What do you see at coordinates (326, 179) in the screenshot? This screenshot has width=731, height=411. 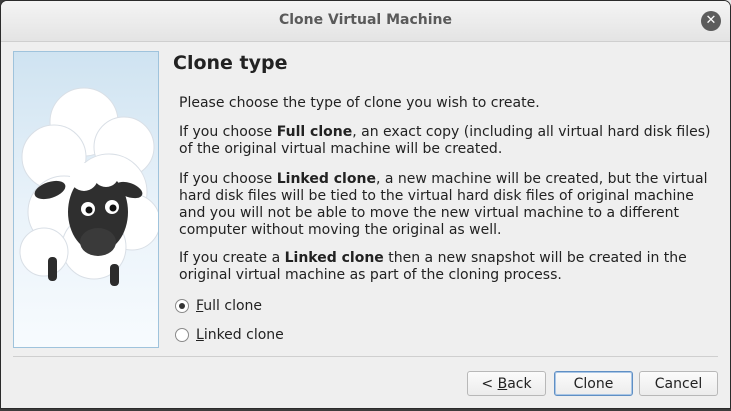 I see `linked-desc-bold: Linked clone` at bounding box center [326, 179].